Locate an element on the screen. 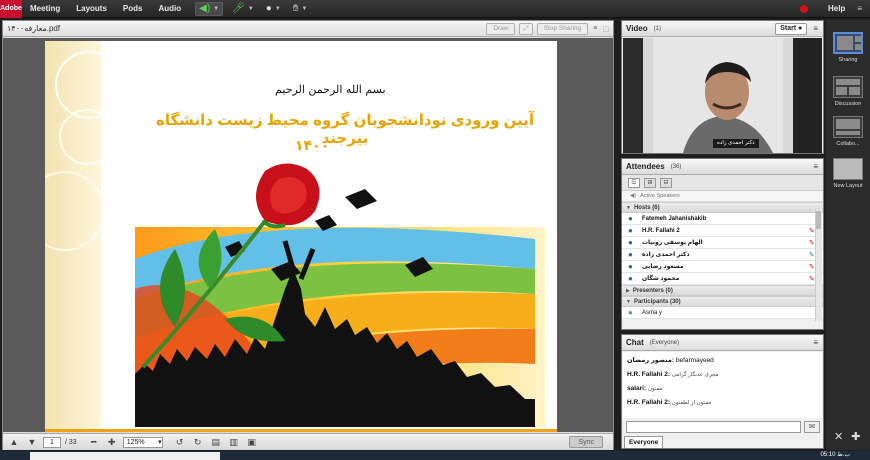  chat-message: H.R. Fallahi 2: ممنون از لطفتون is located at coordinates (669, 402).